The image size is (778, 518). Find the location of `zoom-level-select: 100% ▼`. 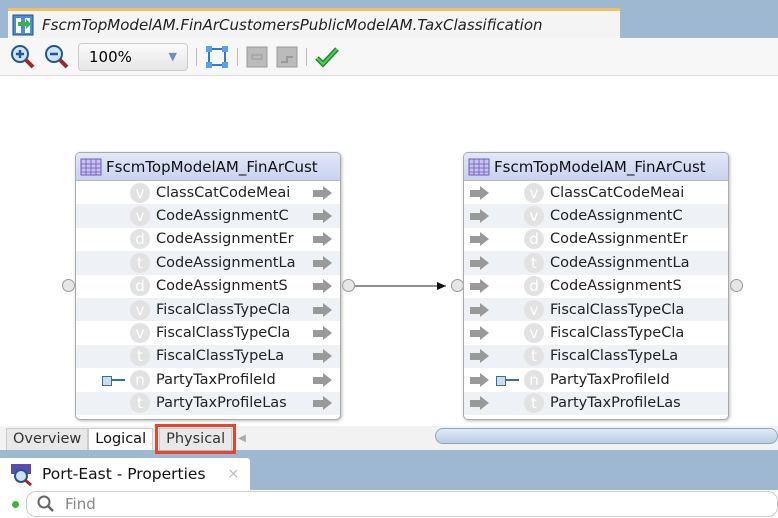

zoom-level-select: 100% ▼ is located at coordinates (133, 56).